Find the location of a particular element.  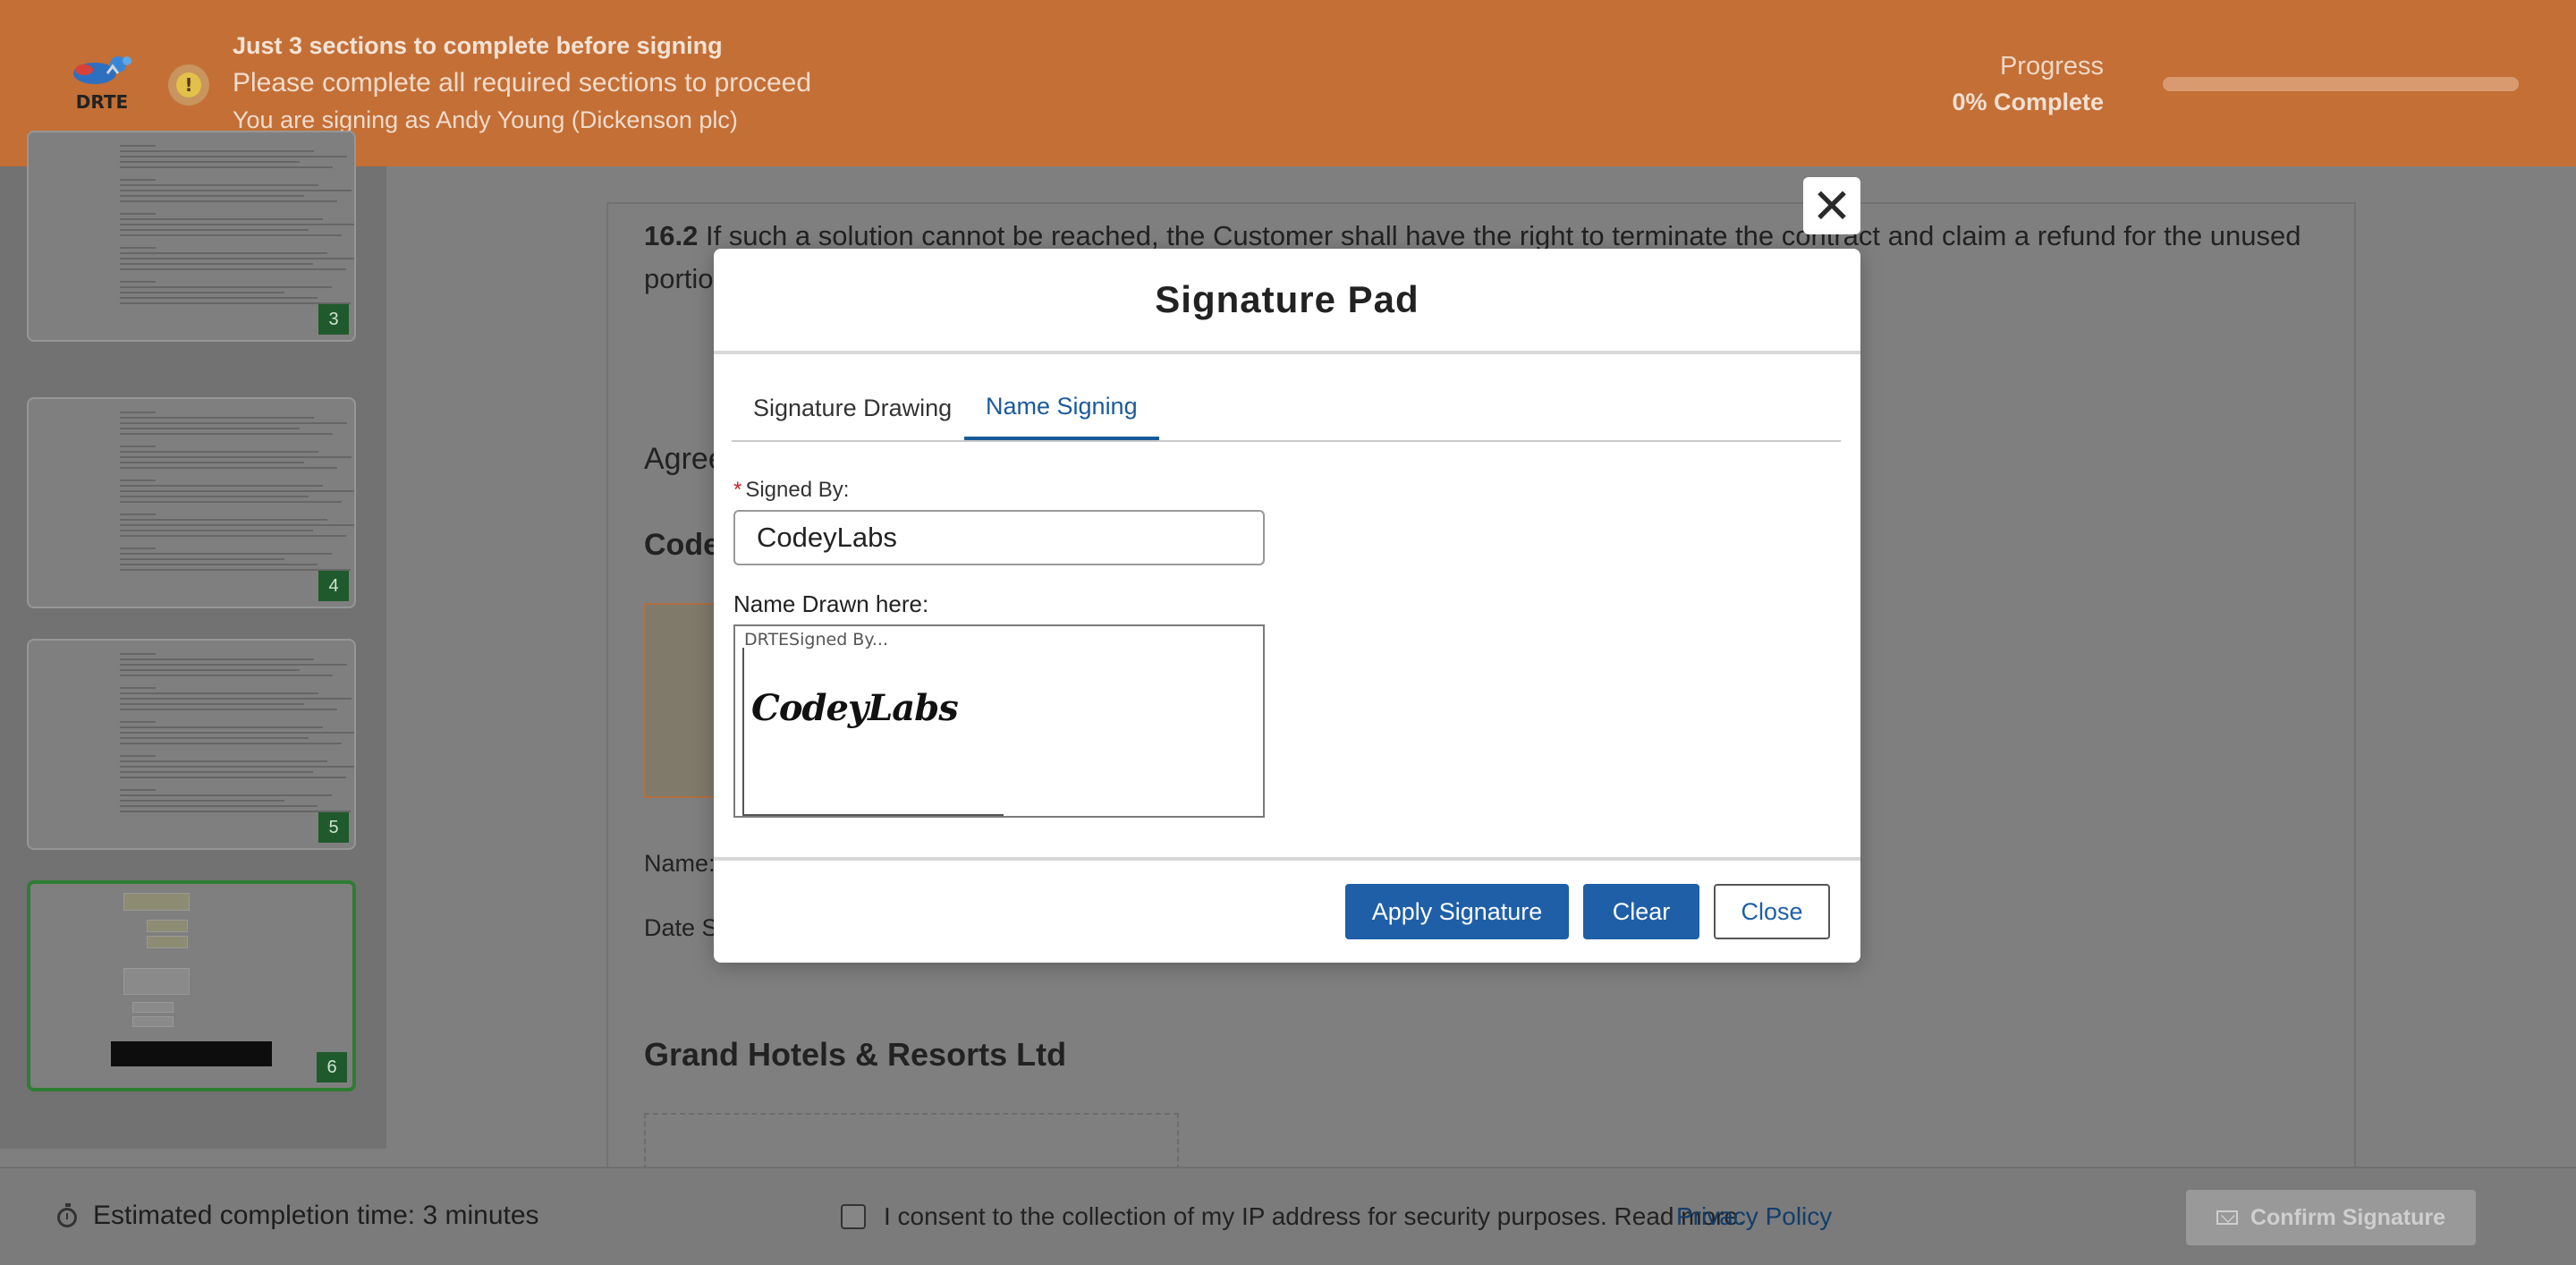

apply-signature-button: Apply Signature is located at coordinates (1457, 911).